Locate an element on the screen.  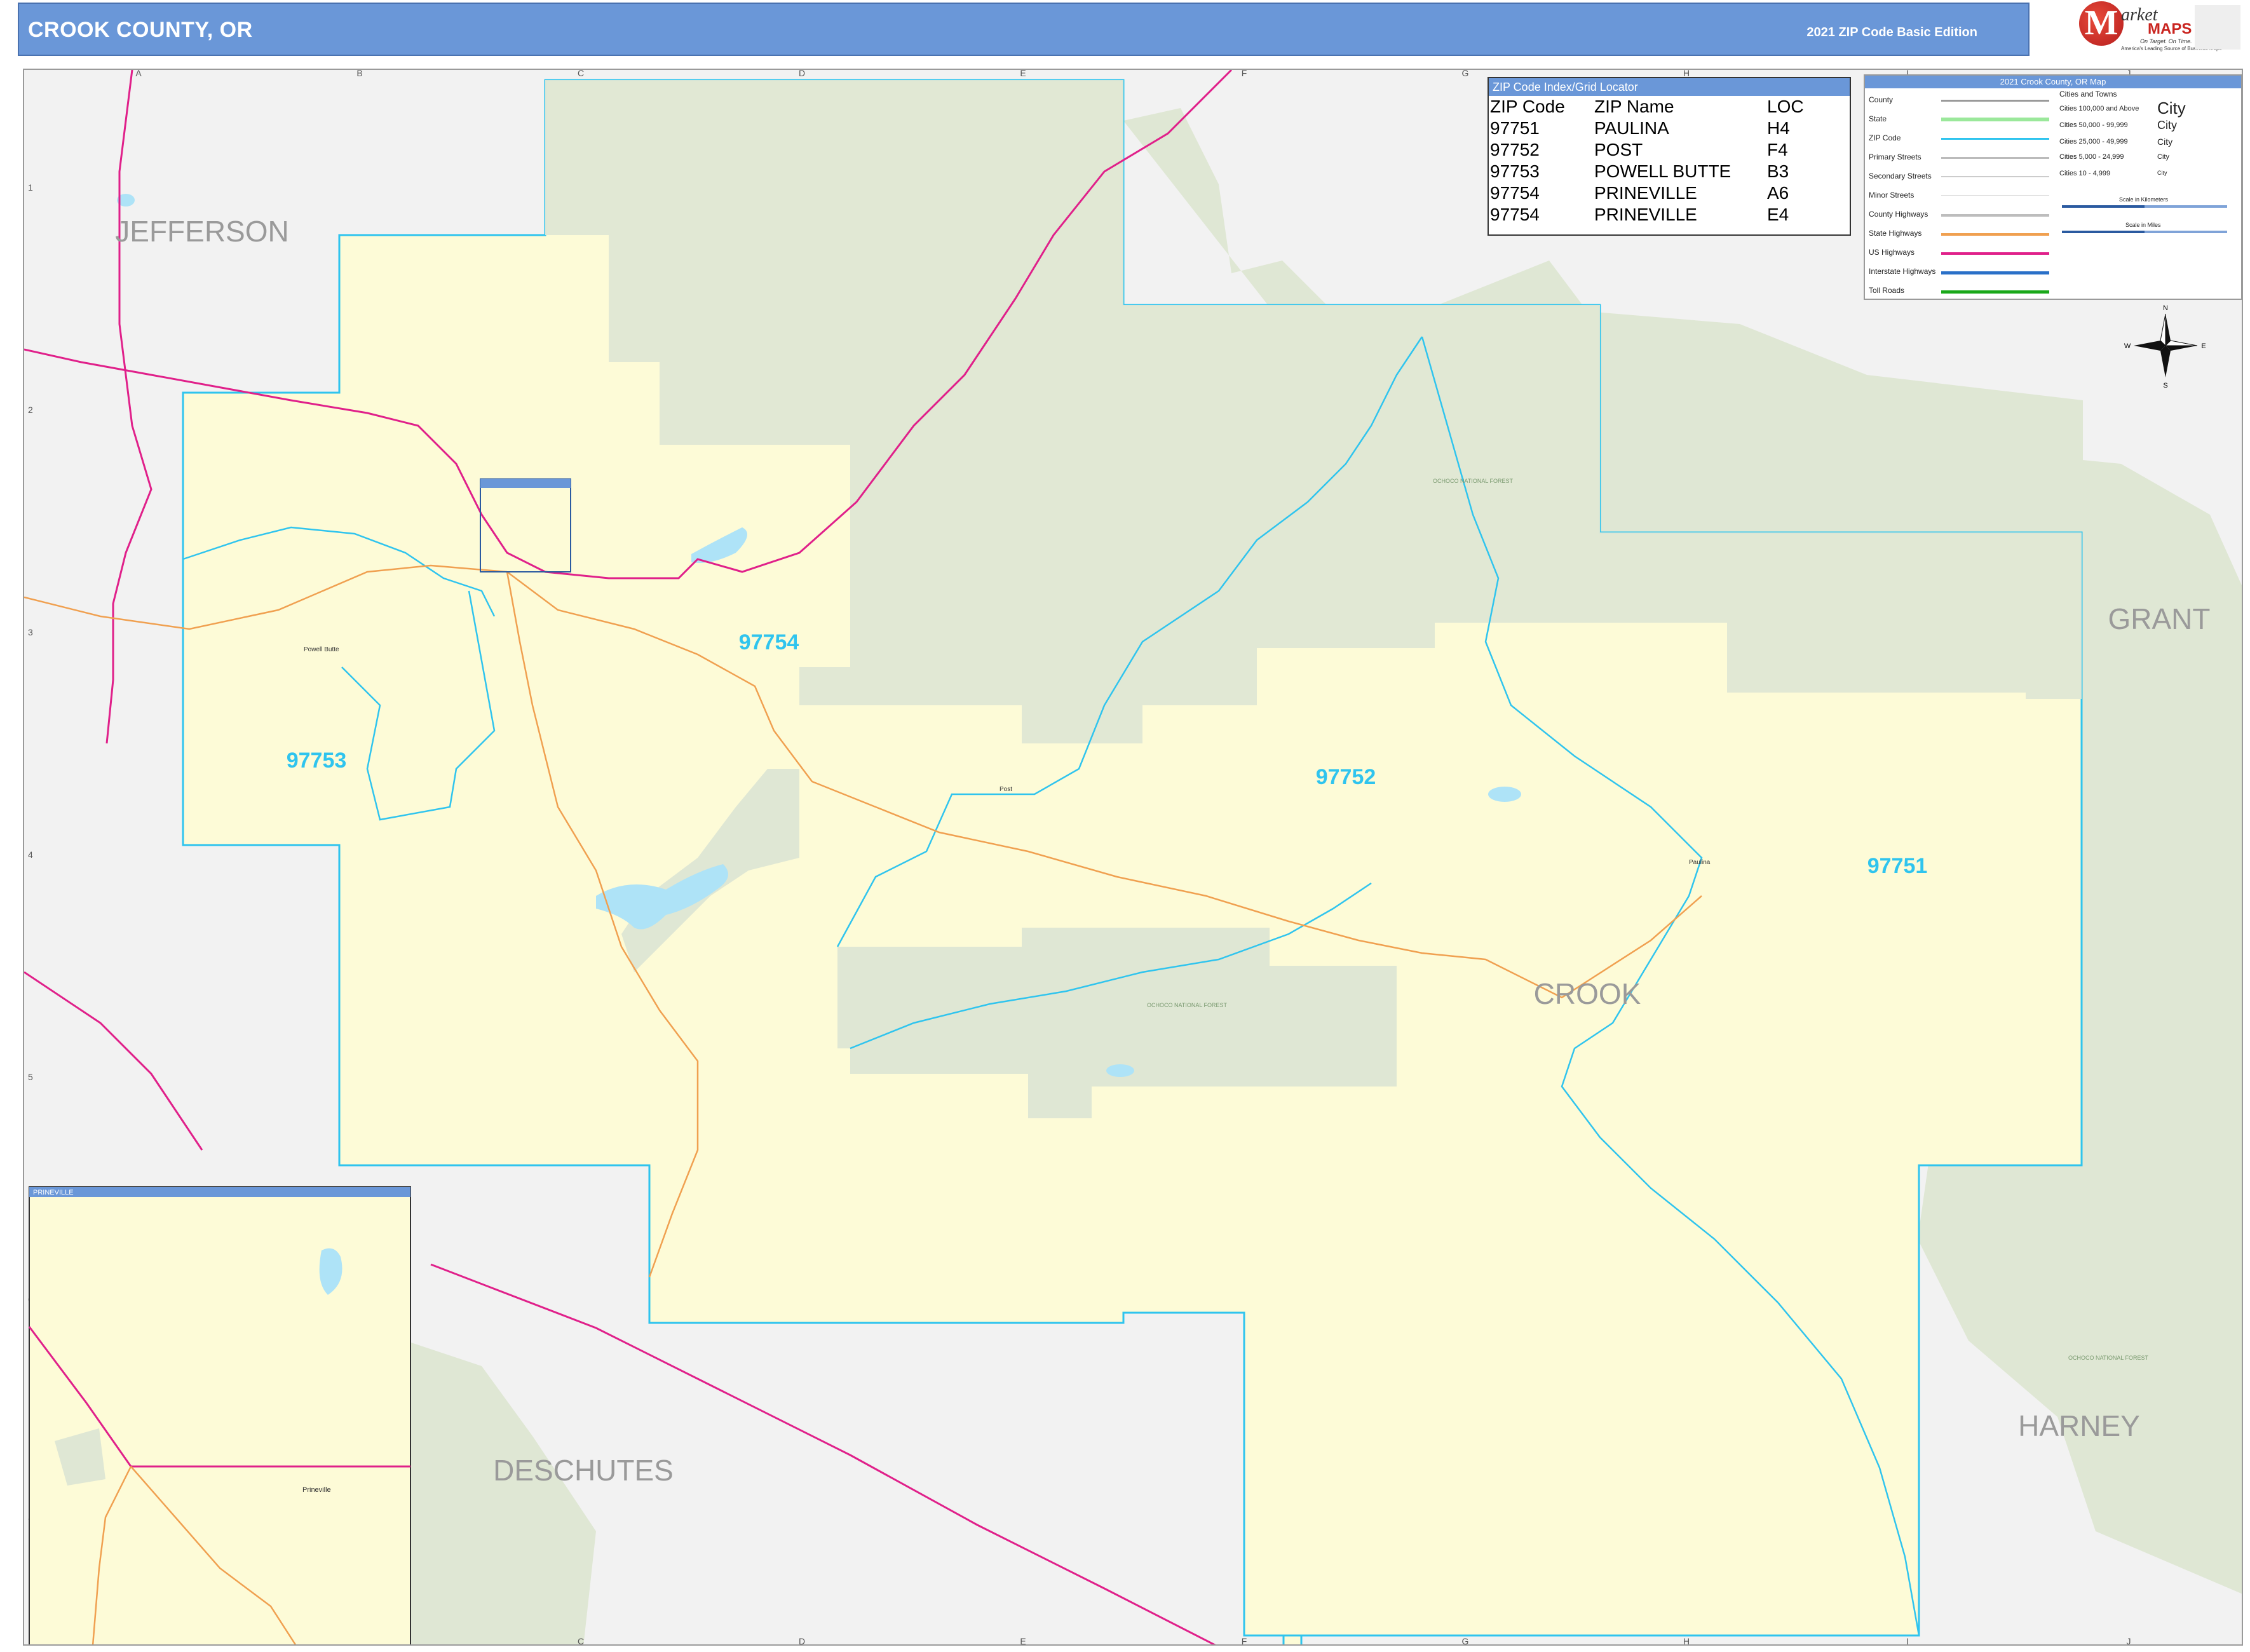
grid-col-j-bottom: J is located at coordinates (2129, 1641).